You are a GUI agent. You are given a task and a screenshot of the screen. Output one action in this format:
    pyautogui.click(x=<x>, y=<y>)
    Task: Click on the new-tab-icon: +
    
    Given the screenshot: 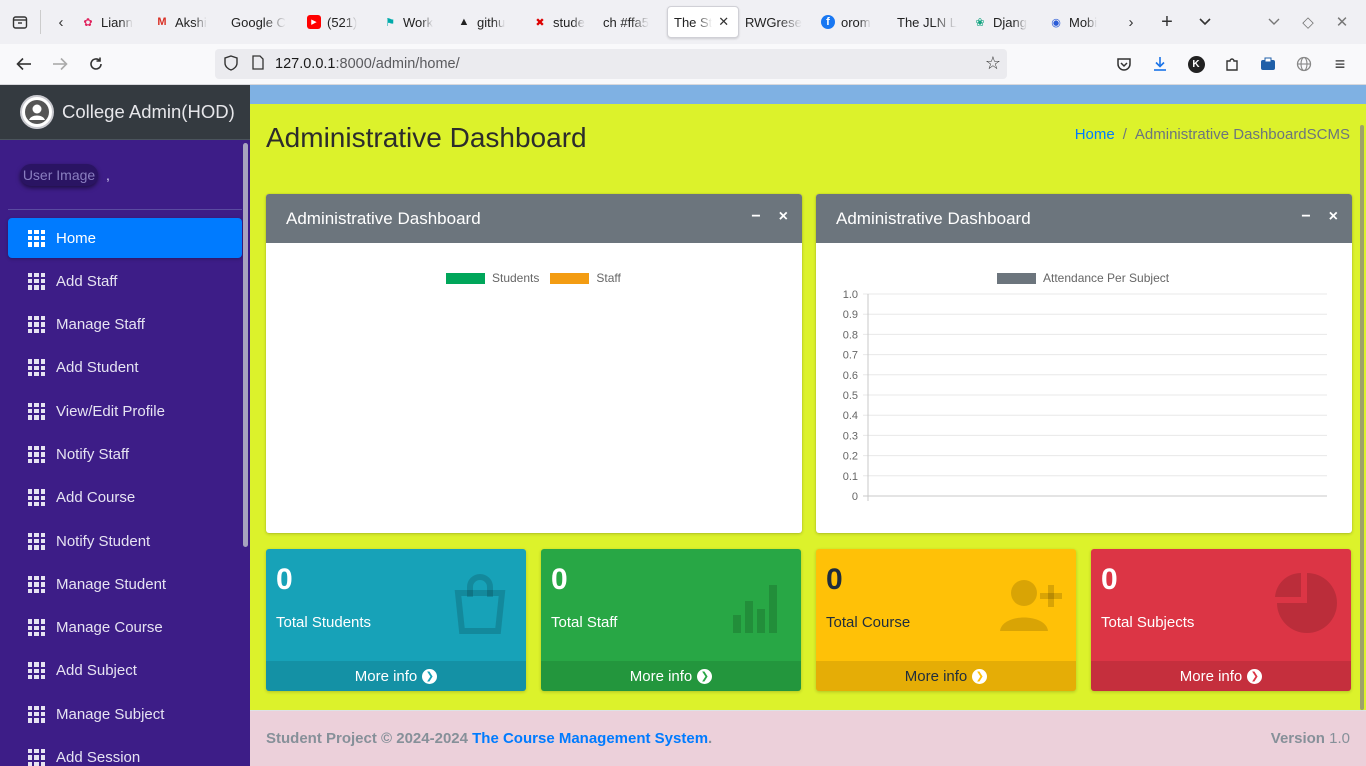 What is the action you would take?
    pyautogui.click(x=1167, y=22)
    